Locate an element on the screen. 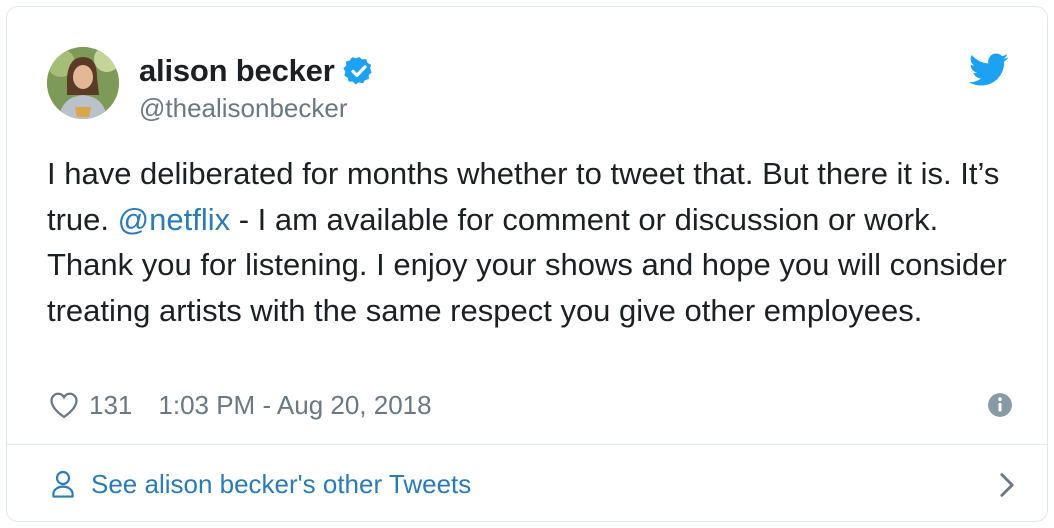 This screenshot has height=528, width=1054. other-tweets-link: See alison becker's other Tweets is located at coordinates (532, 484).